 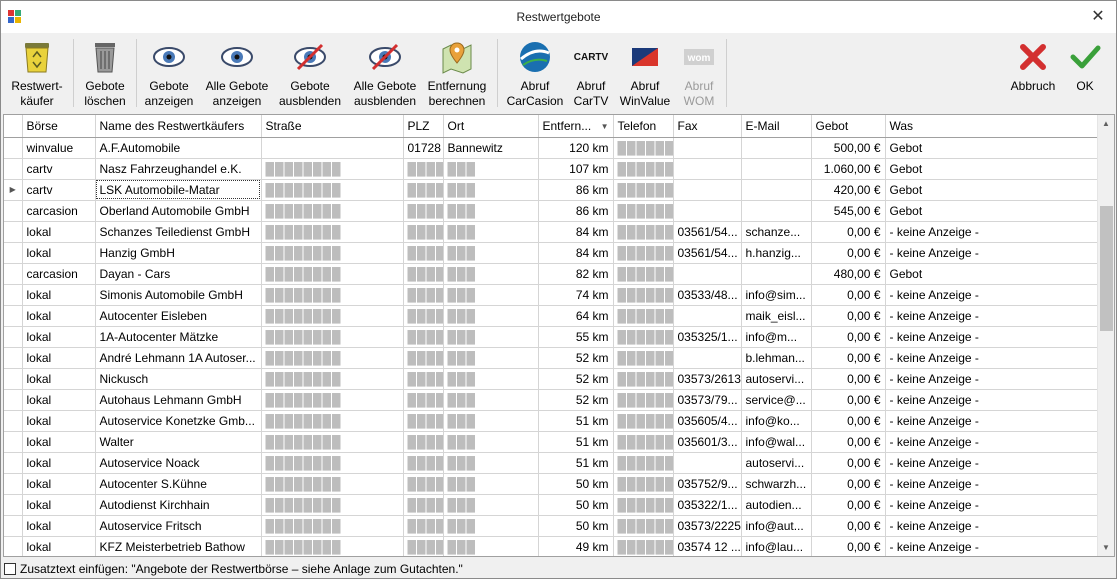 What do you see at coordinates (423, 126) in the screenshot?
I see `column-header-plz: PLZ` at bounding box center [423, 126].